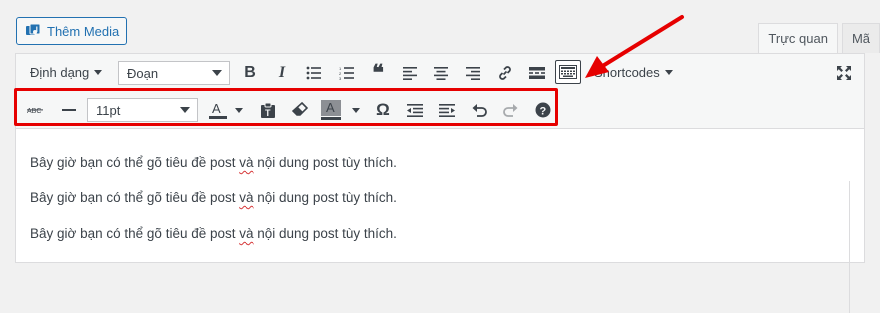 This screenshot has height=313, width=880. What do you see at coordinates (378, 72) in the screenshot?
I see `blockquote-icon: ❝` at bounding box center [378, 72].